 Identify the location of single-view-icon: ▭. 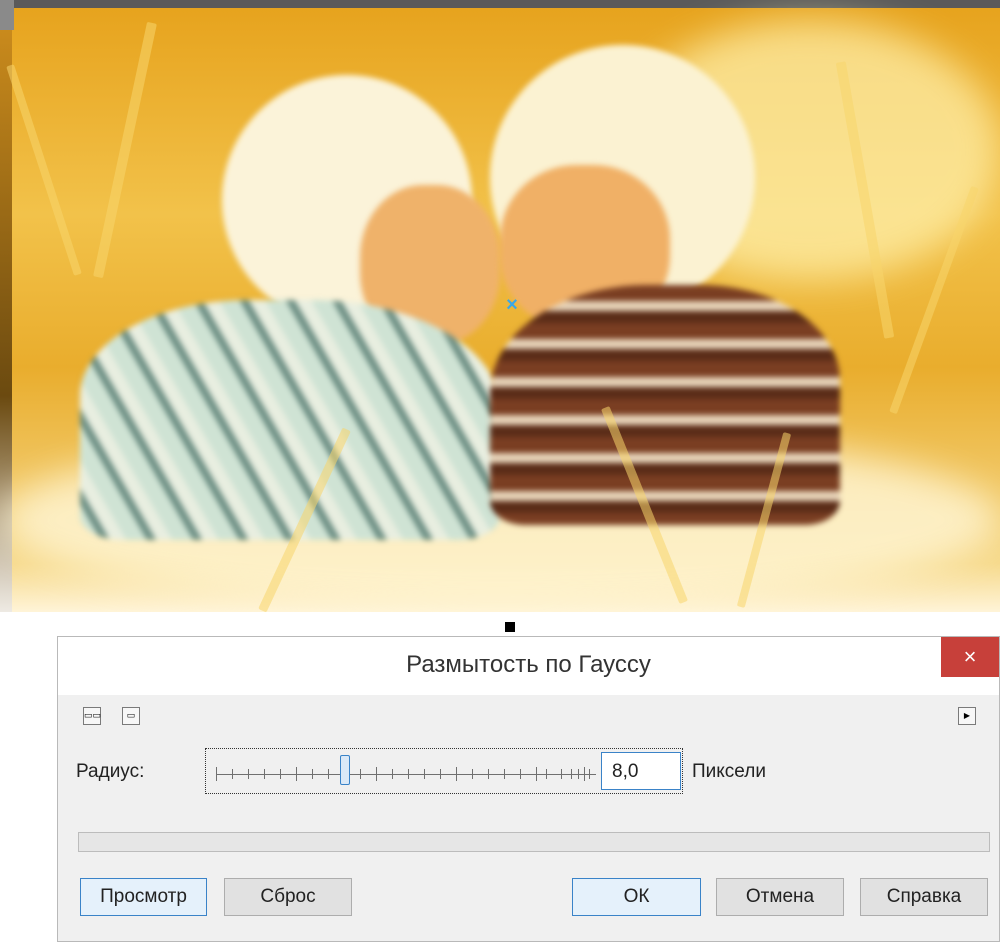
(131, 716).